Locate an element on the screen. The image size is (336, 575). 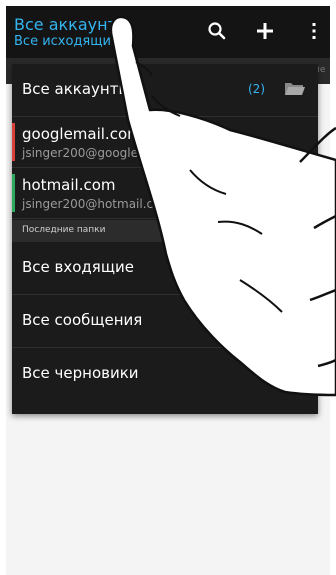
folder-label: Все входящие is located at coordinates (78, 267).